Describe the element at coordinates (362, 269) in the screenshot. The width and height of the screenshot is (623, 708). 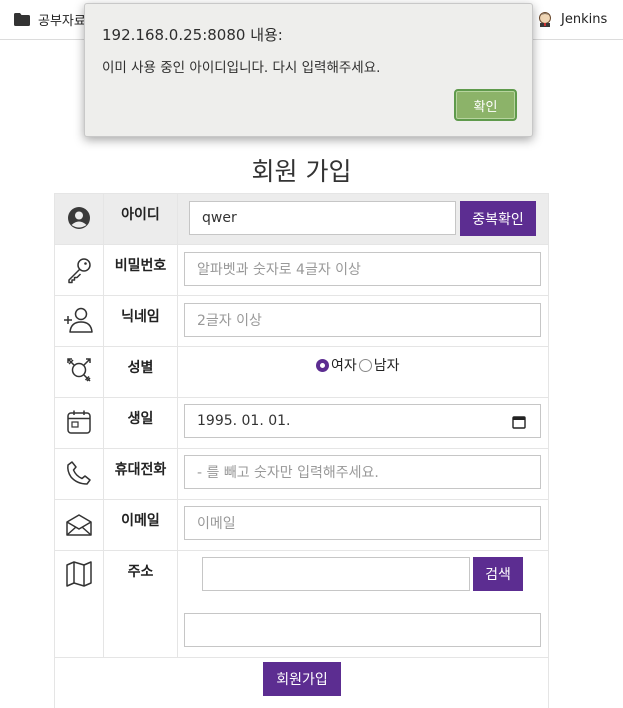
I see `password-input: 알파벳과 숫자로 4글자 이상` at that location.